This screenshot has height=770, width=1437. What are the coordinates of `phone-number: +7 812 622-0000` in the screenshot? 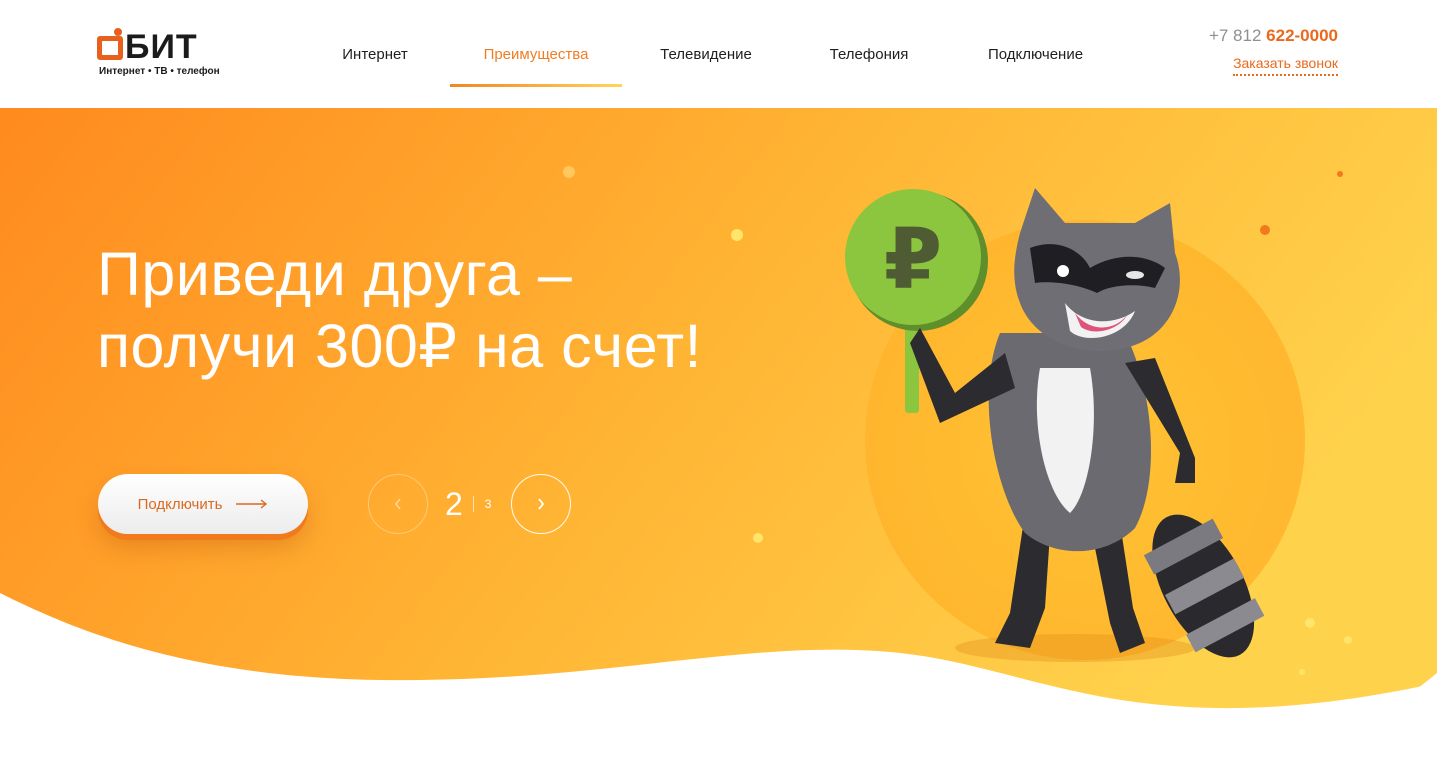 It's located at (1273, 36).